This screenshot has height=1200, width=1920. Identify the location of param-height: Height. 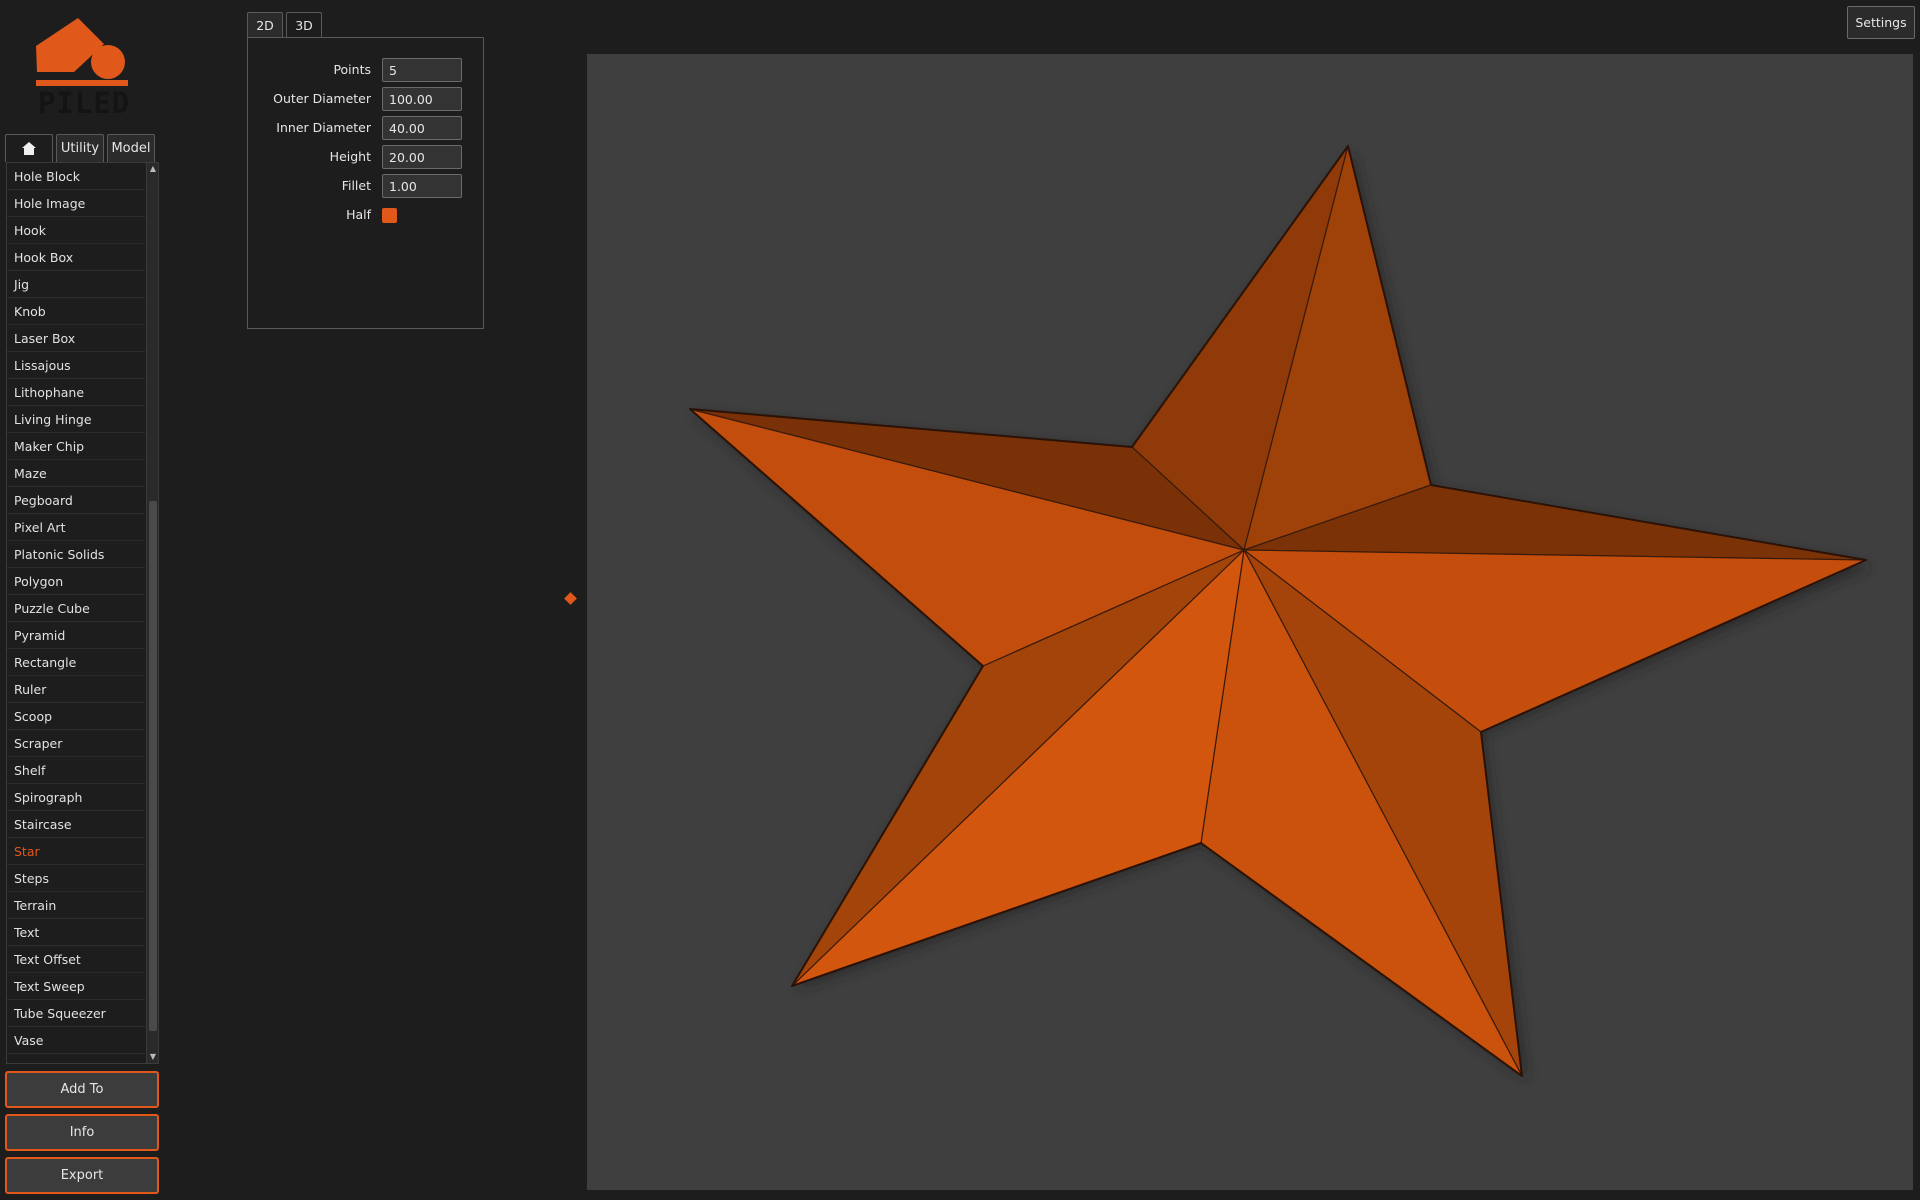
(365, 157).